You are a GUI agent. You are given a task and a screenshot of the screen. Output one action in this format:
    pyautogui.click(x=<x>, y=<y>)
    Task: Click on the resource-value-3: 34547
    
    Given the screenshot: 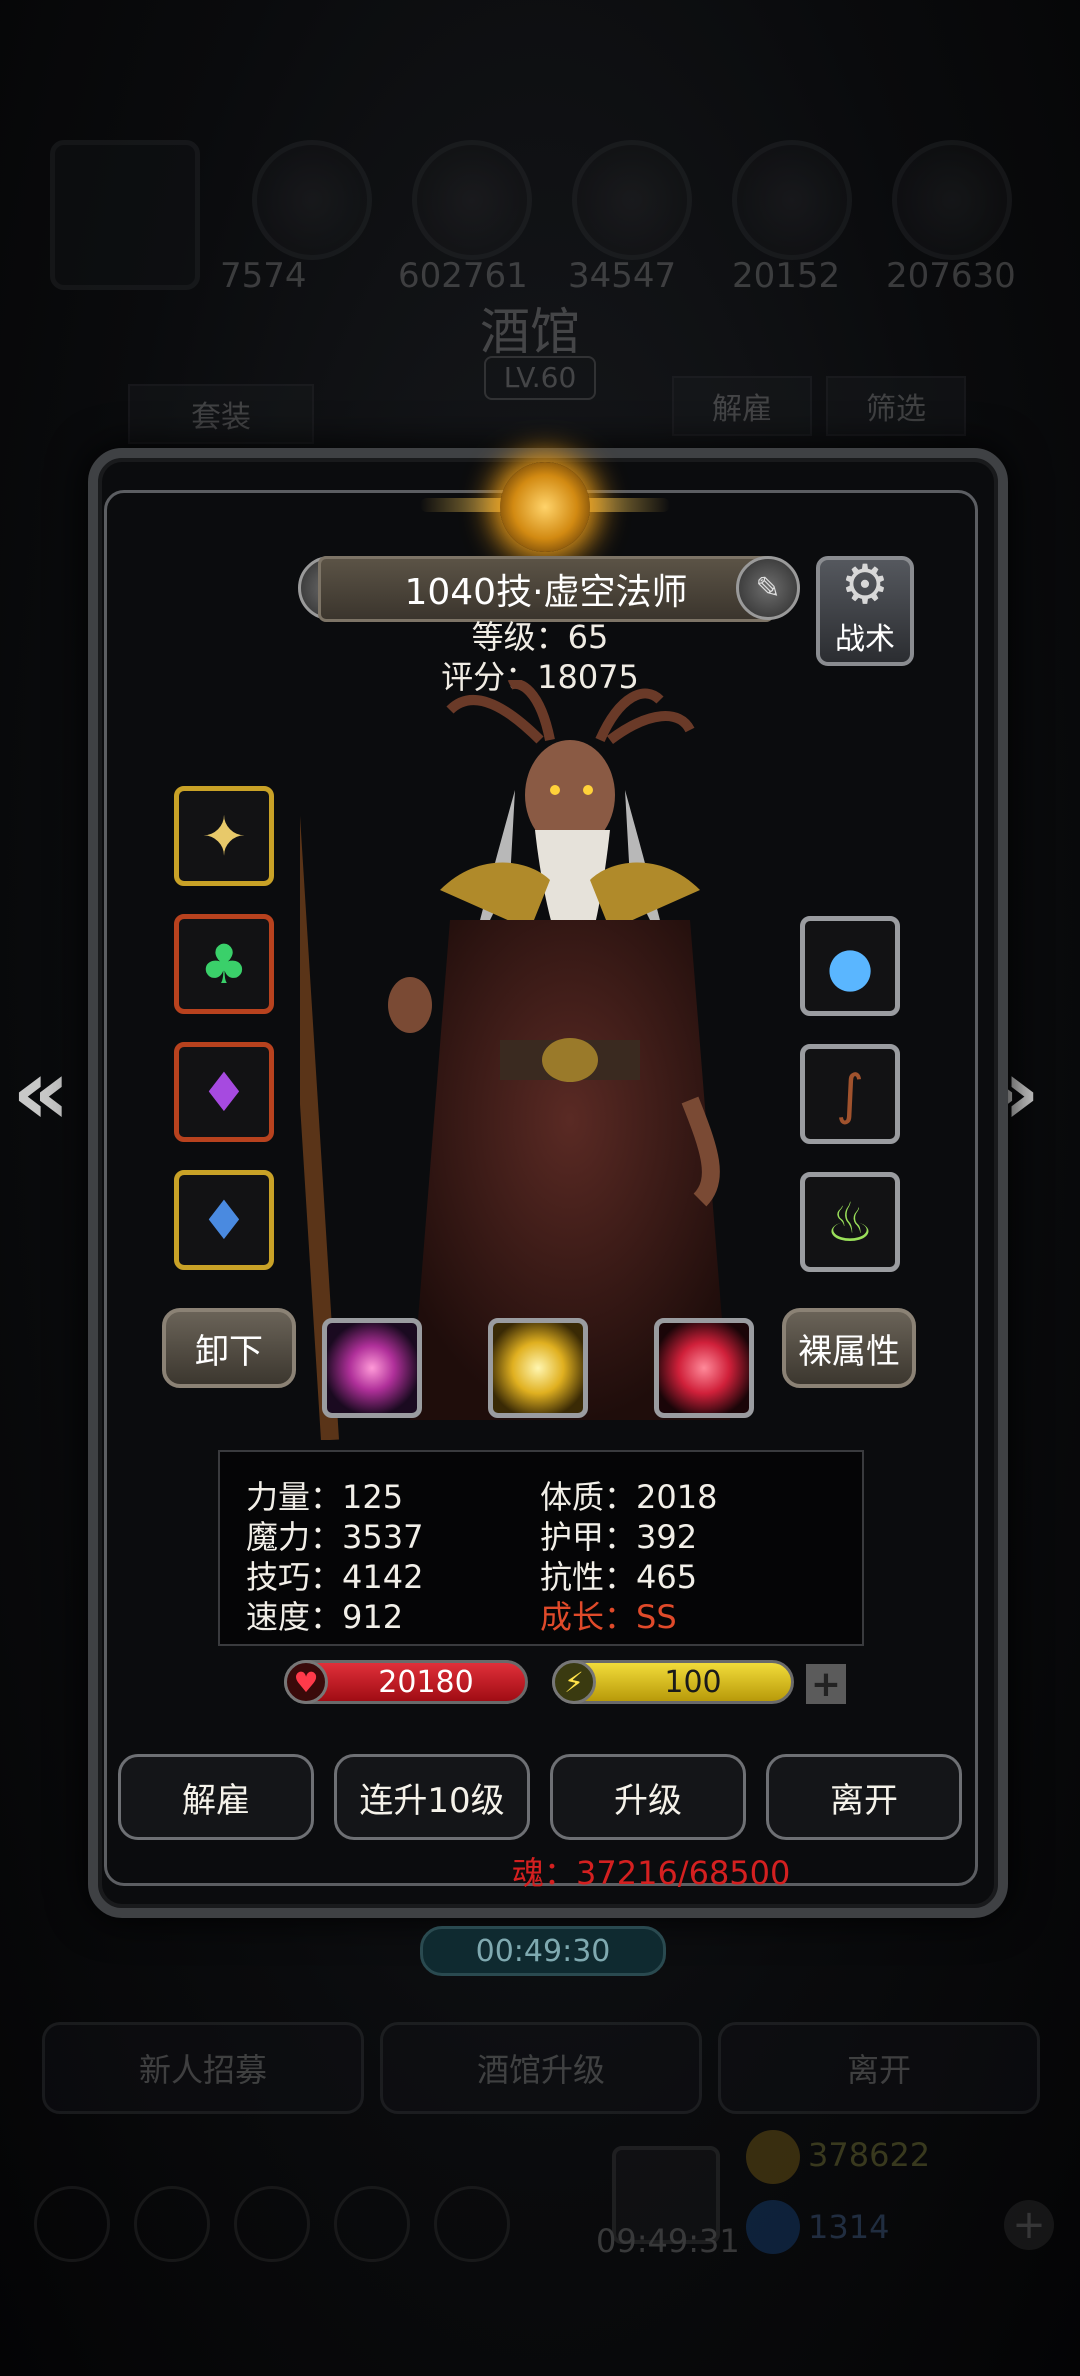 What is the action you would take?
    pyautogui.click(x=622, y=276)
    